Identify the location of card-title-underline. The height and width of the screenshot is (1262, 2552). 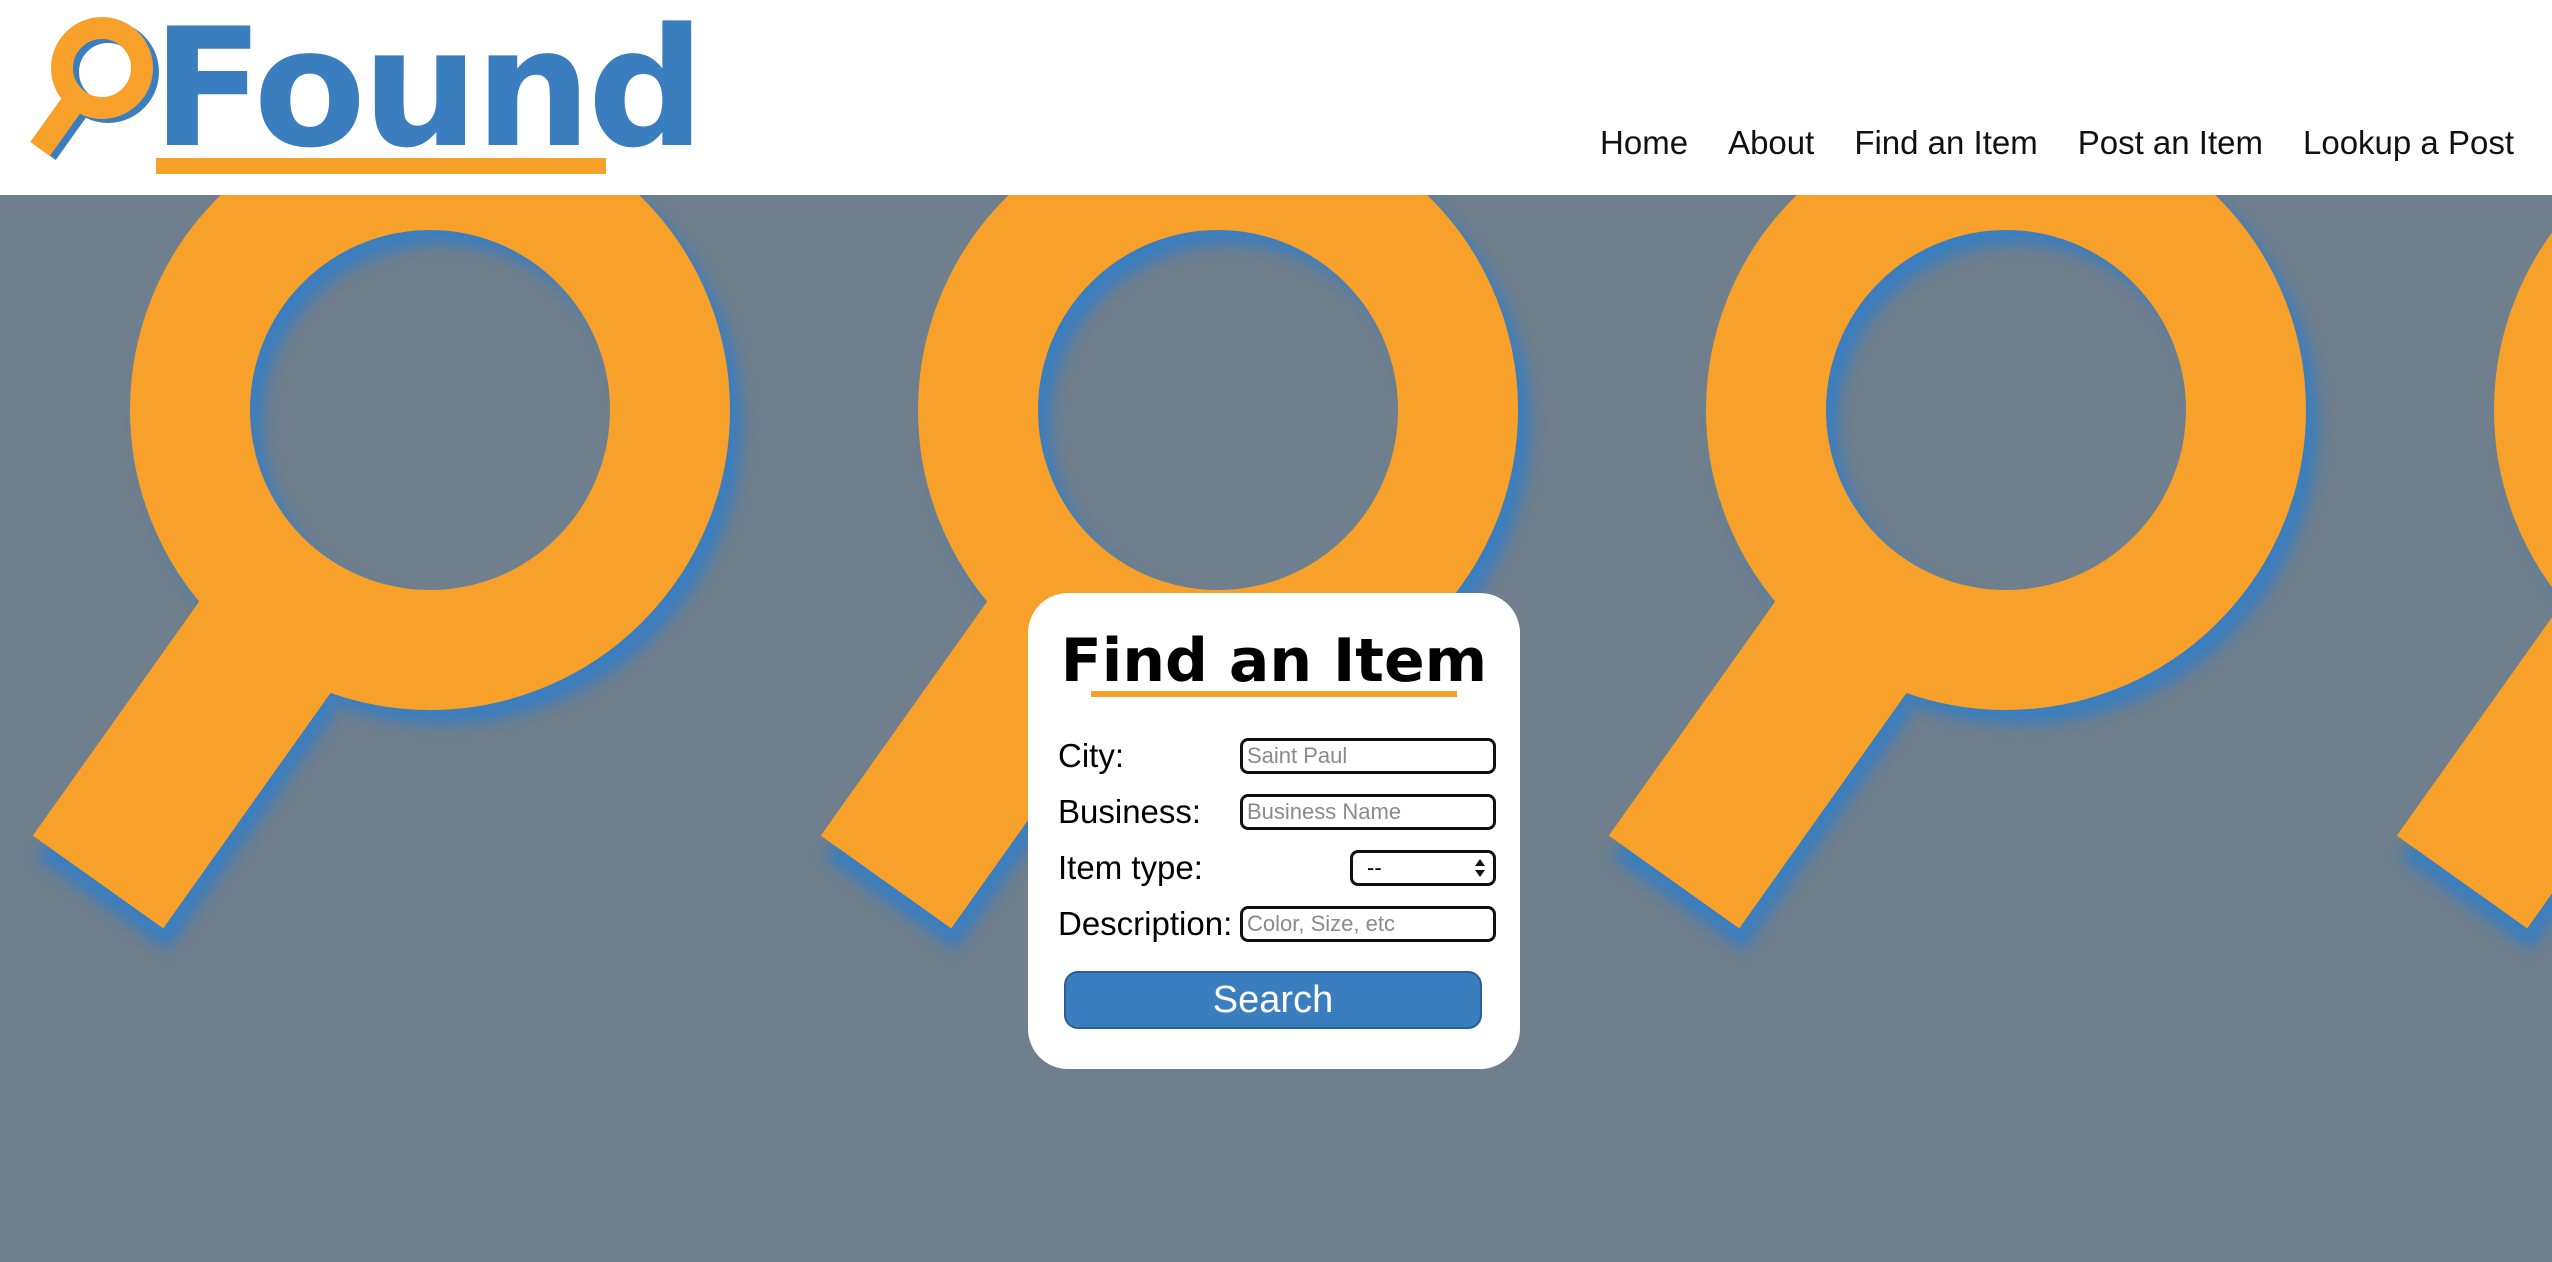
(1274, 694).